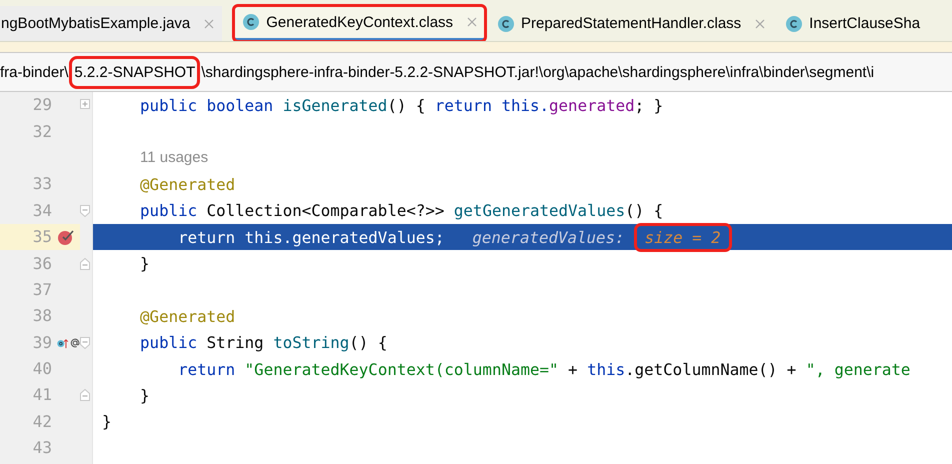 Image resolution: width=952 pixels, height=464 pixels. I want to click on code-line: public String toString() {, so click(263, 342).